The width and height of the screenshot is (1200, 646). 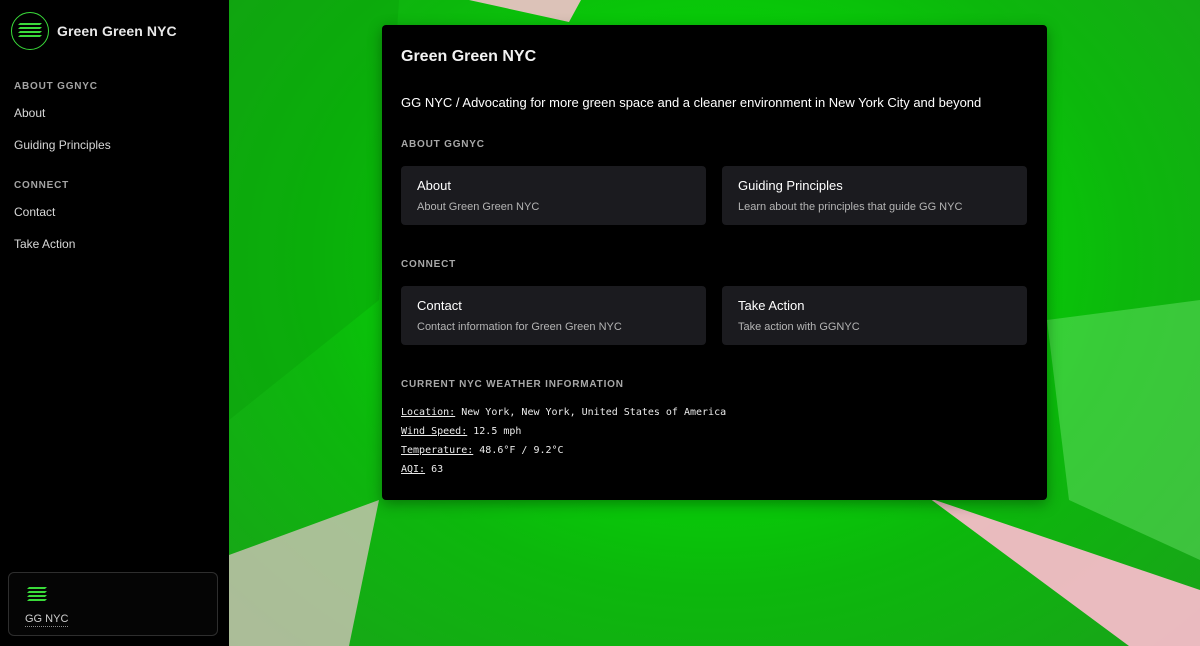 What do you see at coordinates (771, 305) in the screenshot?
I see `tile-title: Take Action` at bounding box center [771, 305].